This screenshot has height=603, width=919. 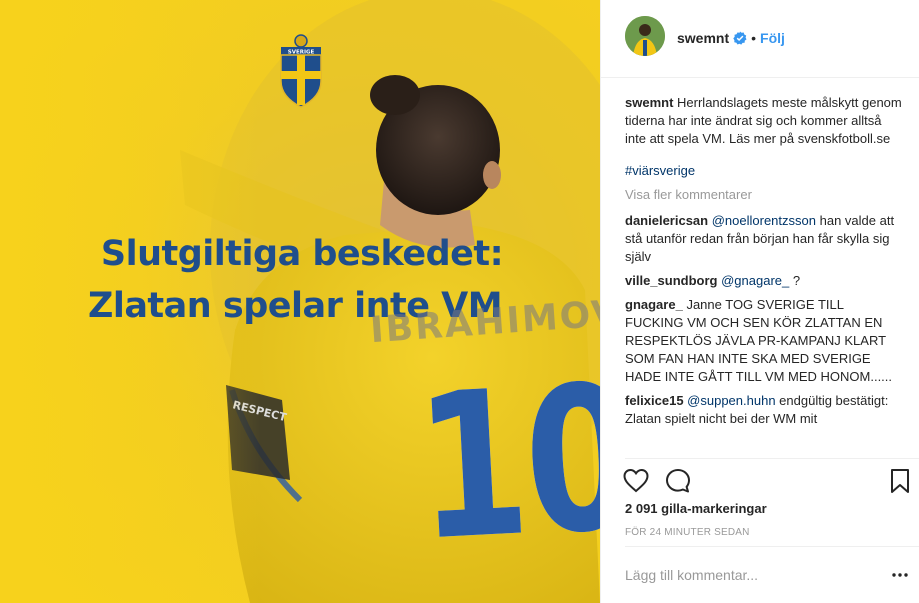 I want to click on likes-count: 2 091 gilla-markeringar, so click(x=696, y=508).